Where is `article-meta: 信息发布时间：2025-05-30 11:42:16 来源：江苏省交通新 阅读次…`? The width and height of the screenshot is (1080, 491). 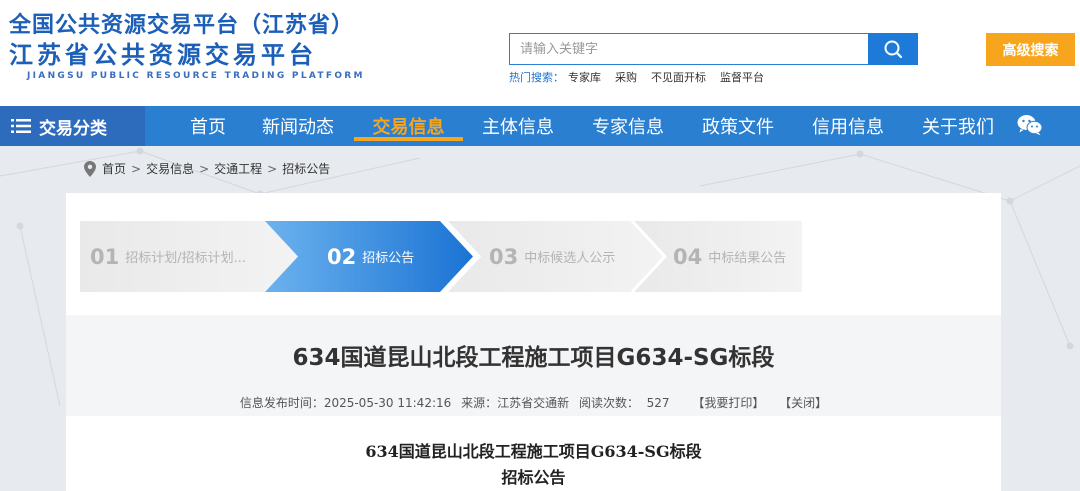
article-meta: 信息发布时间：2025-05-30 11:42:16 来源：江苏省交通新 阅读次… is located at coordinates (533, 402).